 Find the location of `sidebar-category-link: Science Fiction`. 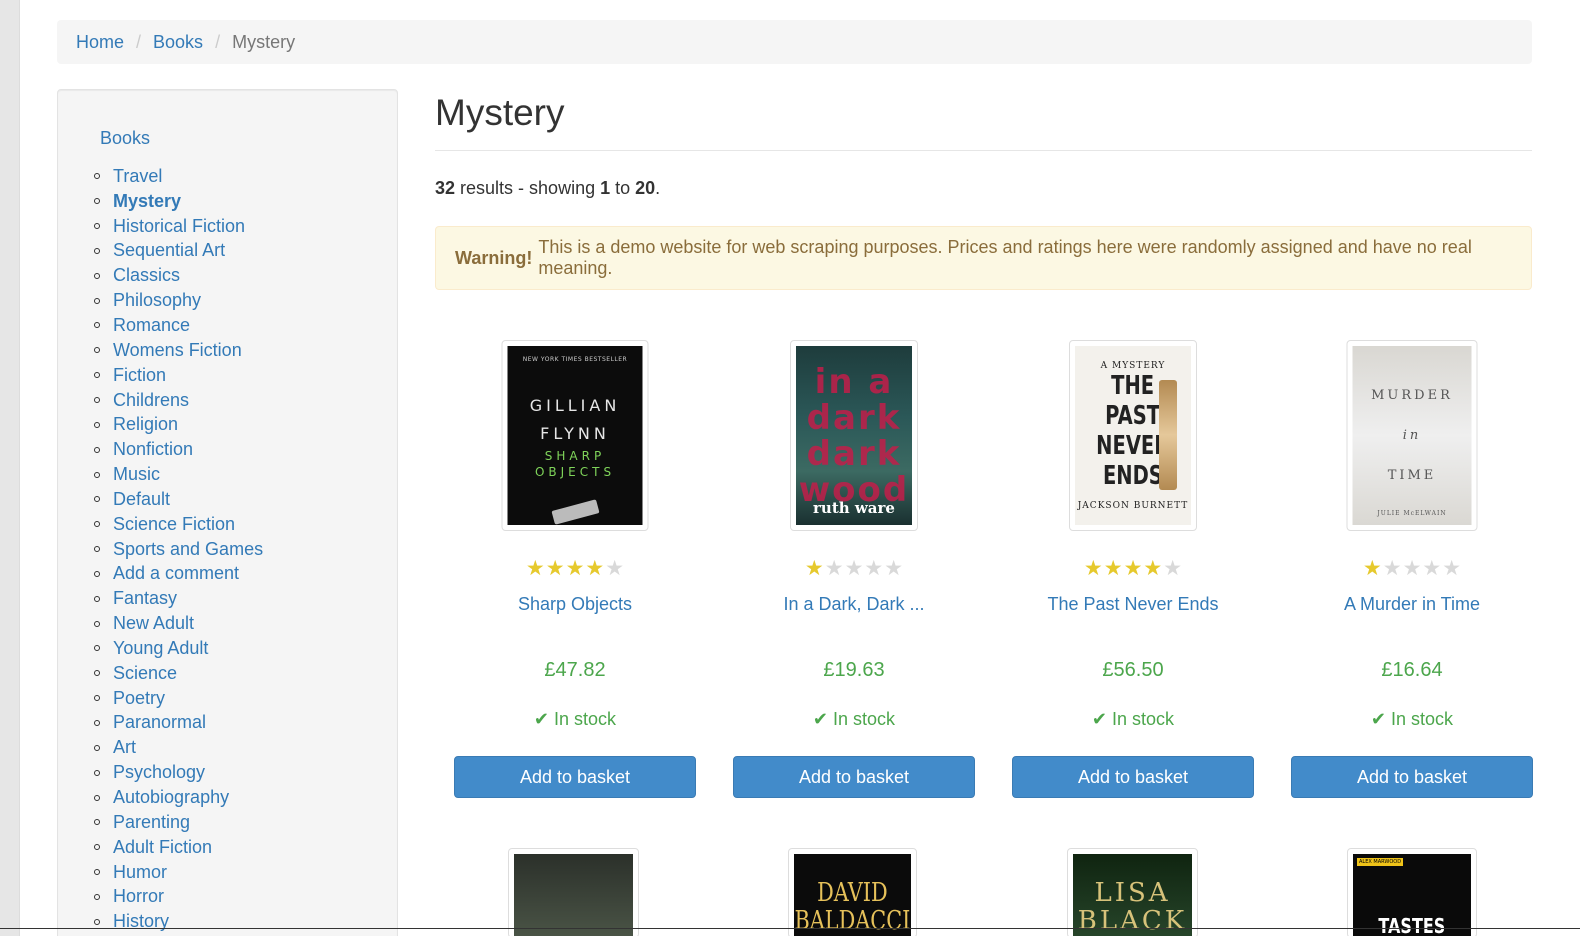

sidebar-category-link: Science Fiction is located at coordinates (174, 524).